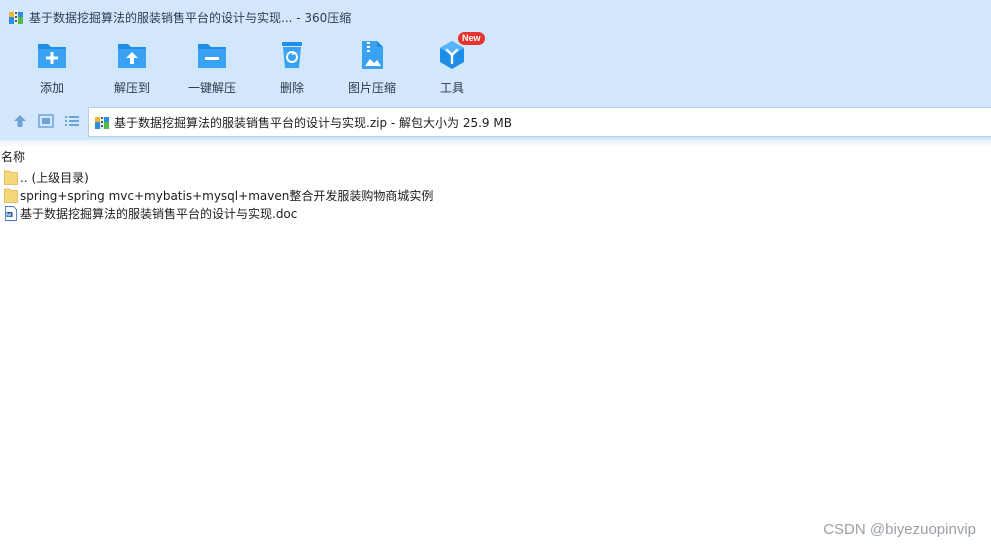 Image resolution: width=991 pixels, height=550 pixels. Describe the element at coordinates (495, 213) in the screenshot. I see `list-item-doc: 基于数据挖掘算法的服装销售平台的设计与实现.doc` at that location.